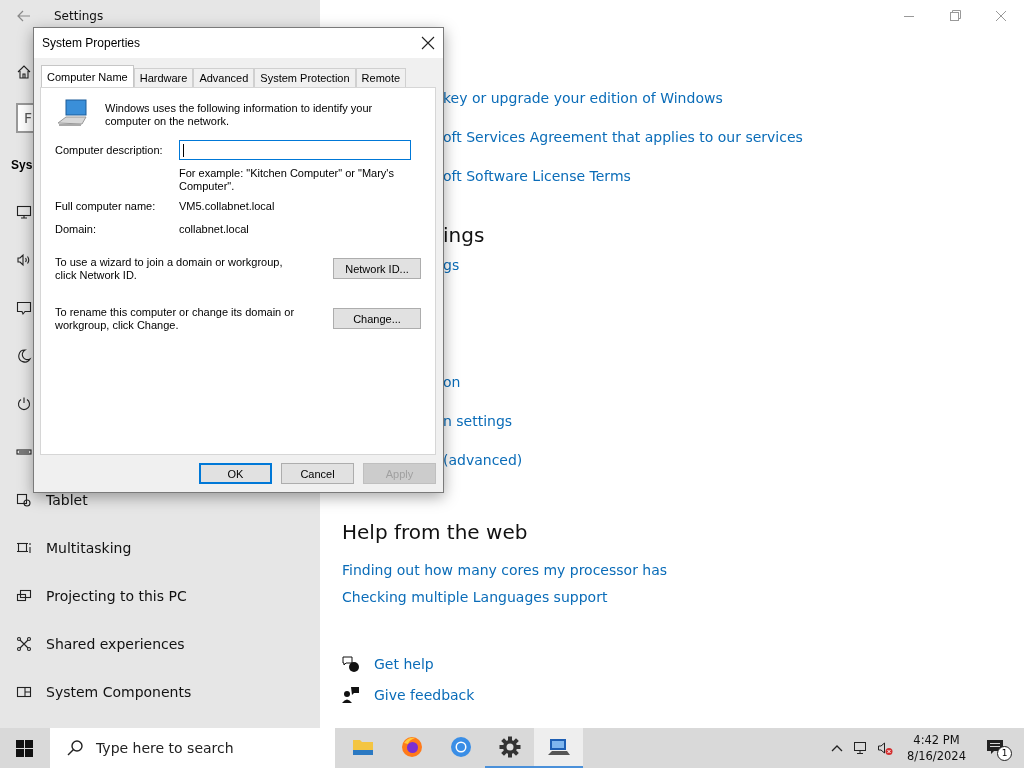 The width and height of the screenshot is (1024, 768). What do you see at coordinates (87, 76) in the screenshot?
I see `tab: Computer Name` at bounding box center [87, 76].